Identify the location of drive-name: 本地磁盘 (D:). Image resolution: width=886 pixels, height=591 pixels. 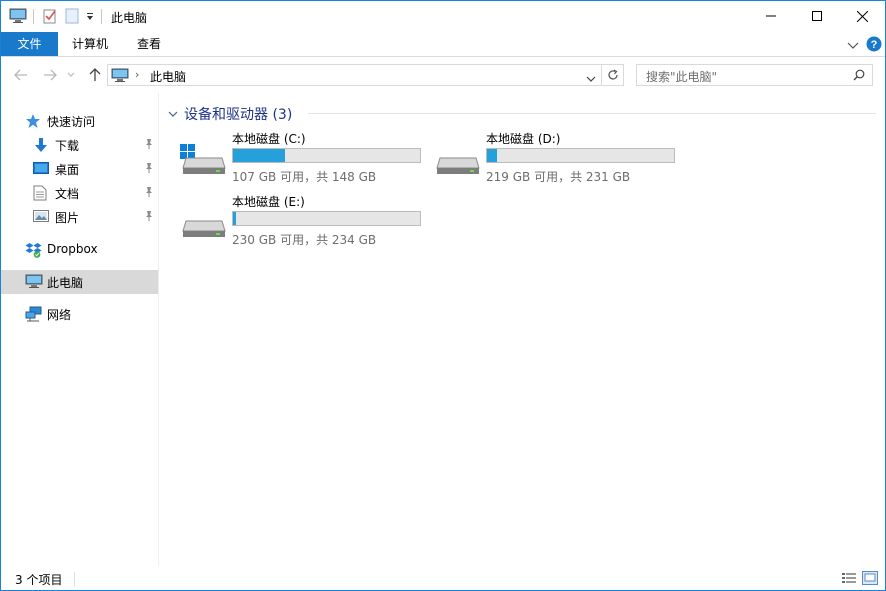
(523, 139).